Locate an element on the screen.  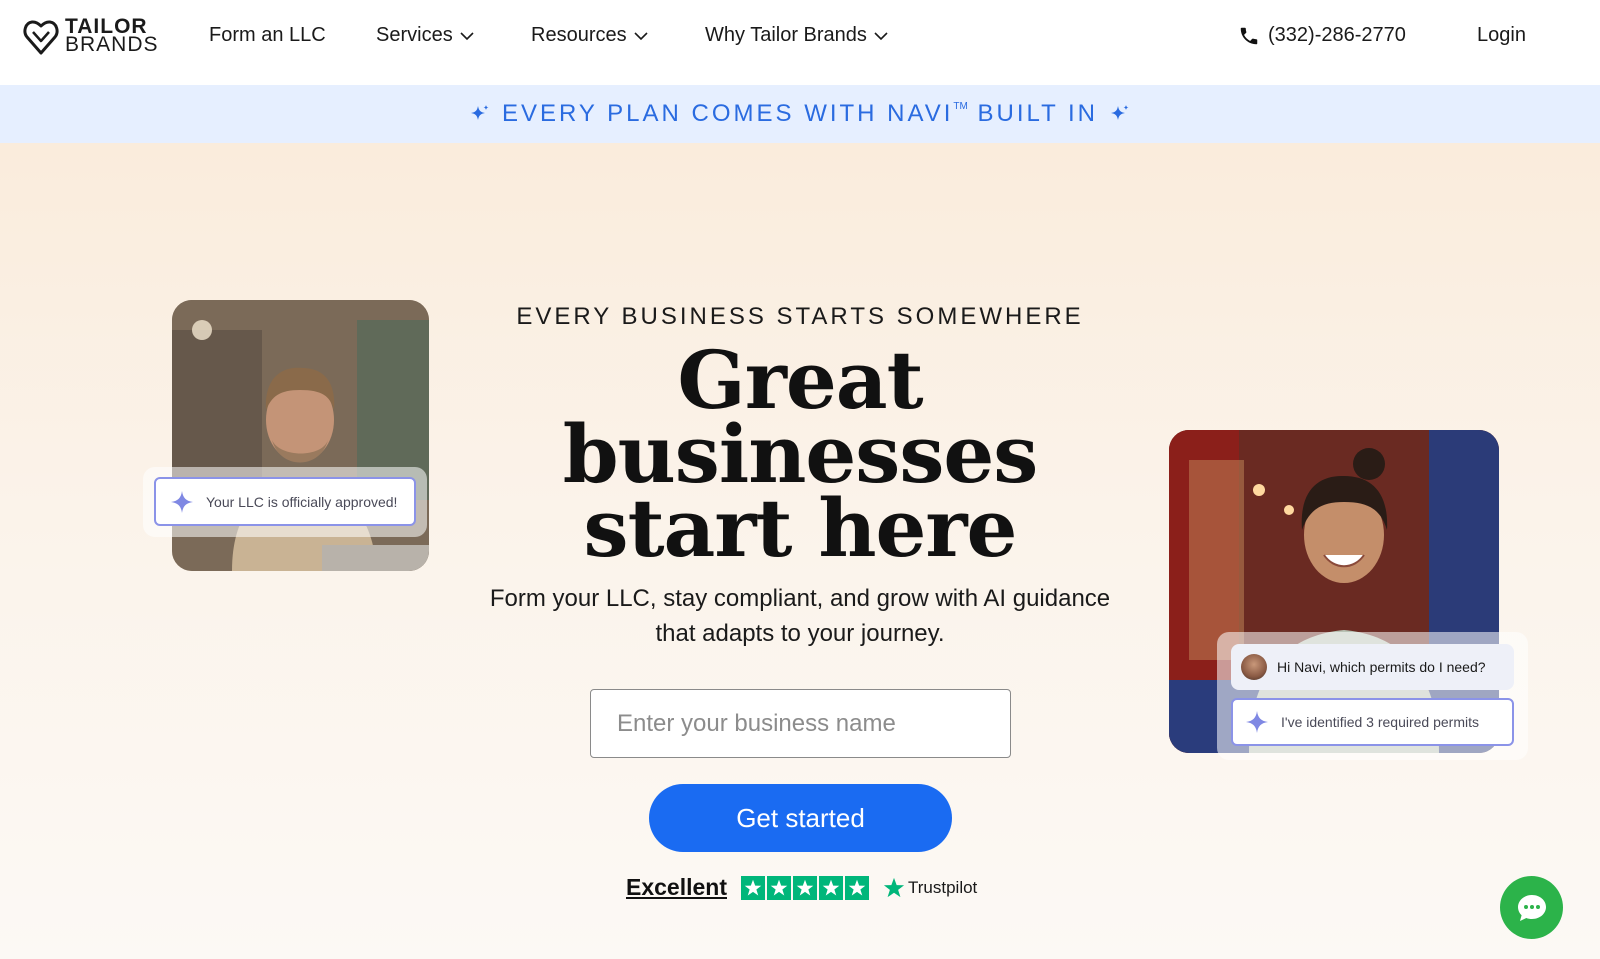
trustpilot-wordmark: Trustpilot is located at coordinates (943, 887).